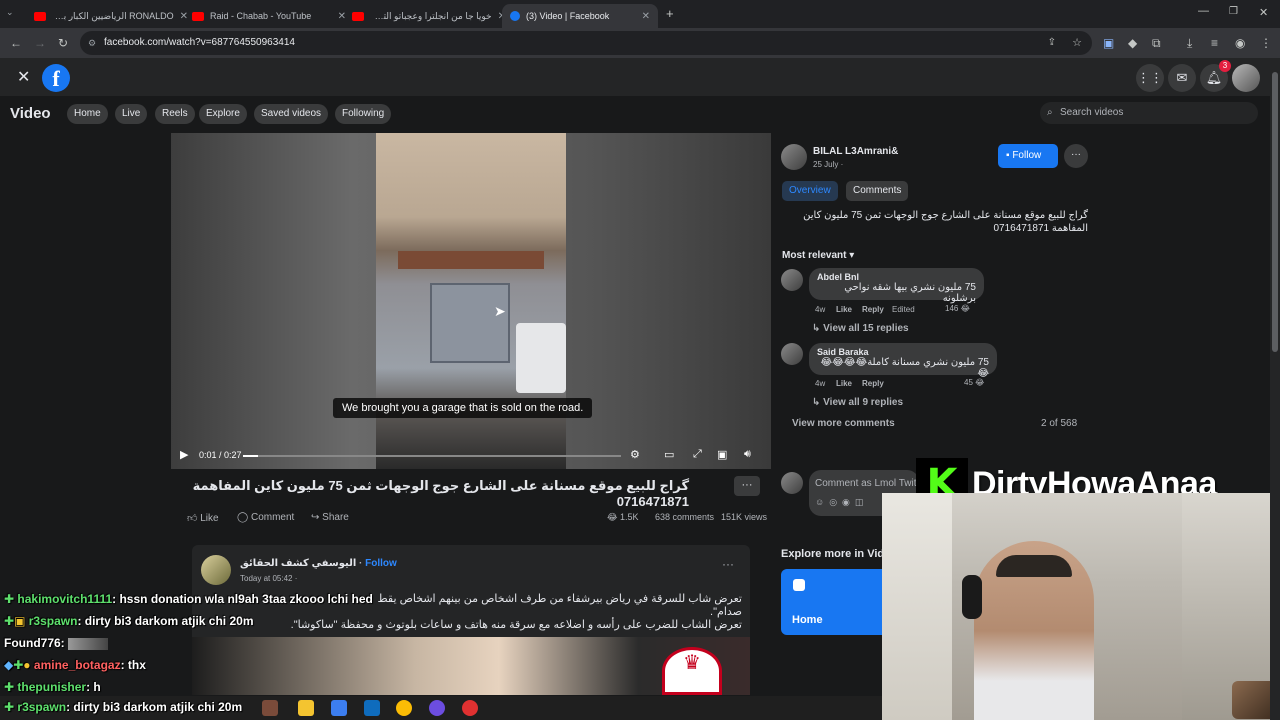 The height and width of the screenshot is (720, 1280). I want to click on view-replies-link: ↳ View all 9 replies, so click(857, 402).